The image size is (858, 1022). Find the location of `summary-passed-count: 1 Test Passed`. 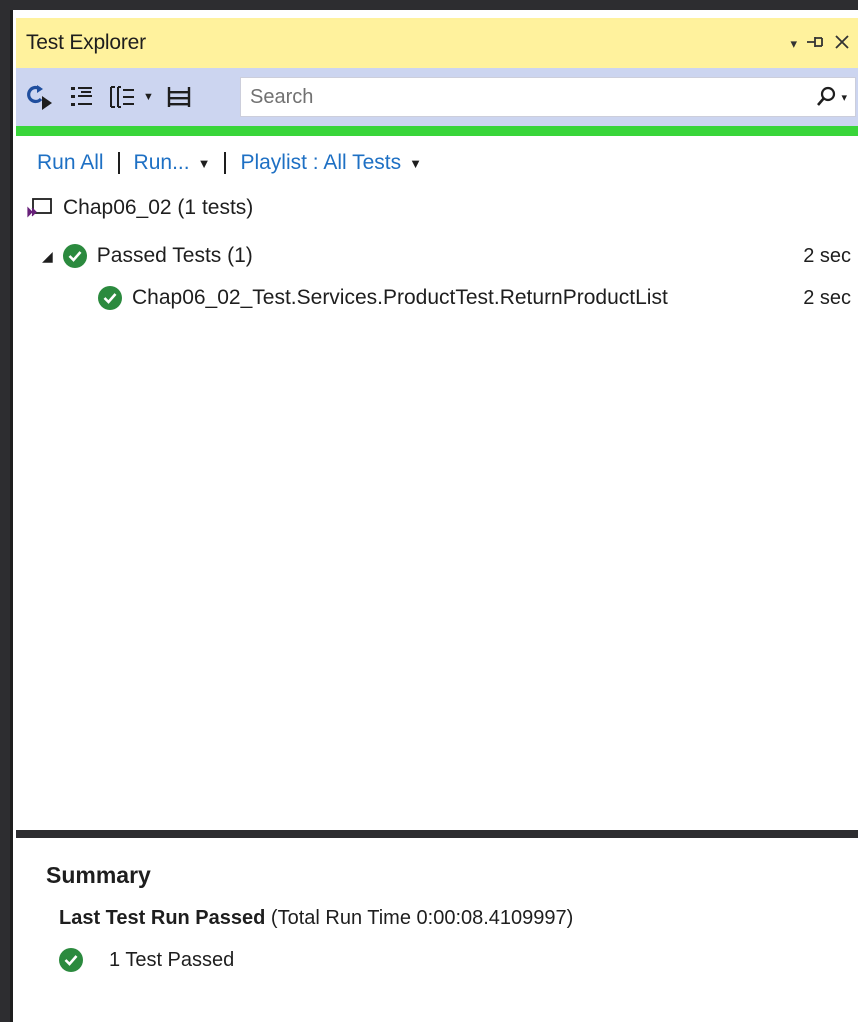

summary-passed-count: 1 Test Passed is located at coordinates (146, 960).